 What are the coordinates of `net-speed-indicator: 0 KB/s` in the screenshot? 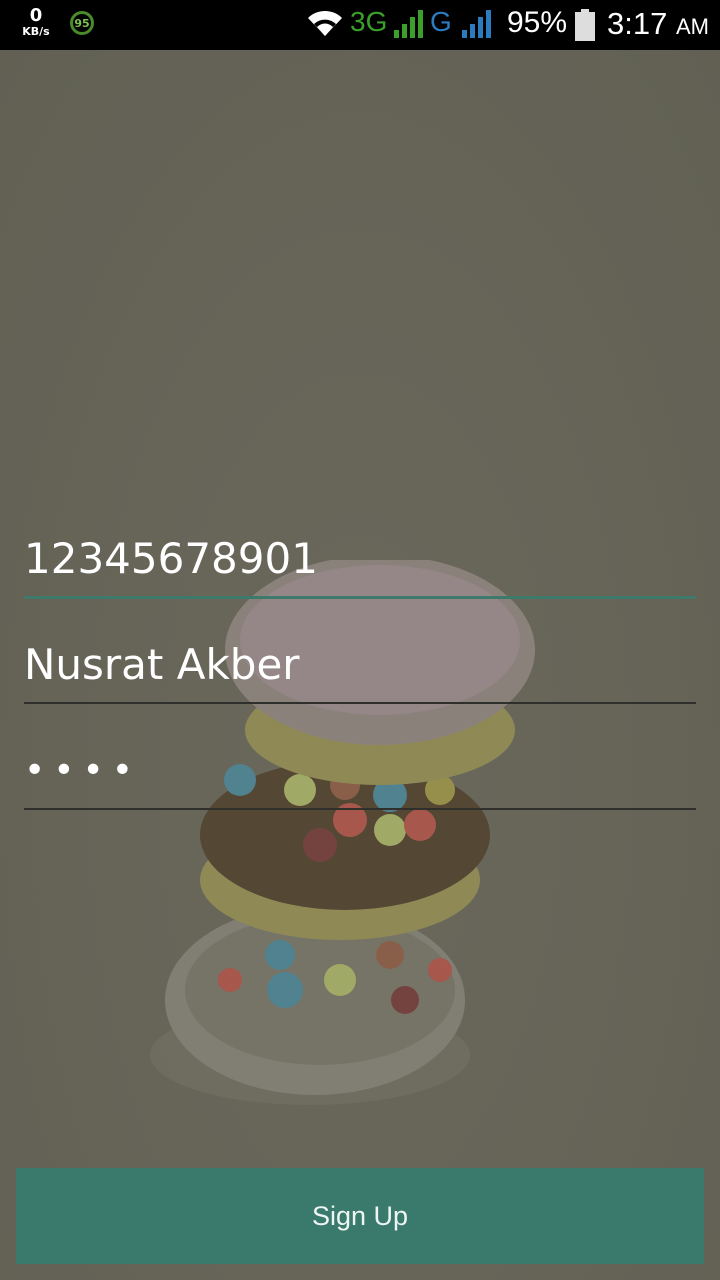 It's located at (36, 22).